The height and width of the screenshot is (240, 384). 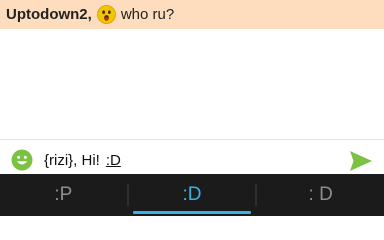 I want to click on send-arrow-icon, so click(x=361, y=161).